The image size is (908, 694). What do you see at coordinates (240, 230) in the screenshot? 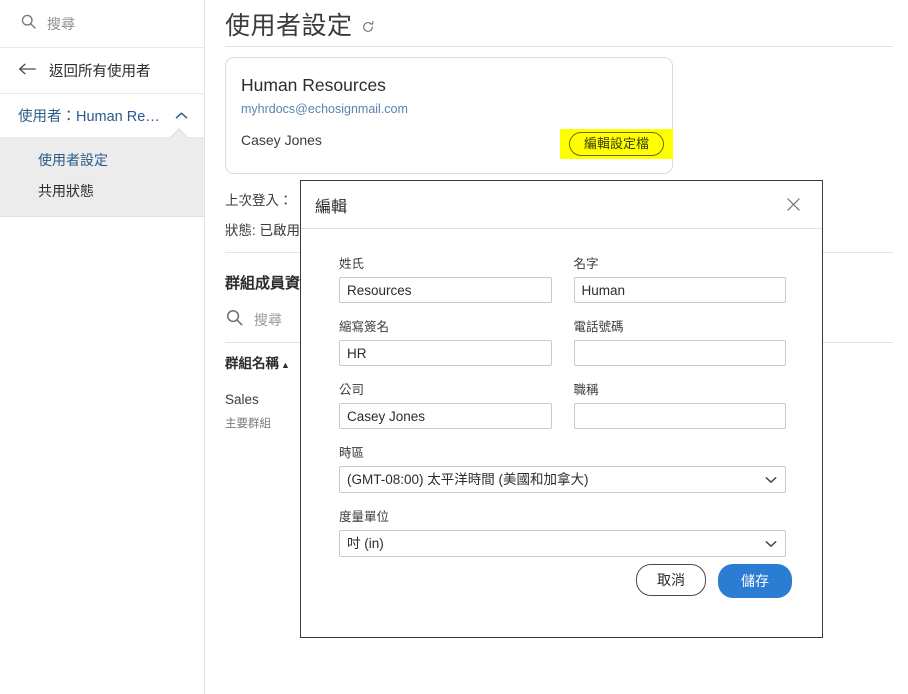
I see `status-label-text: 狀態:` at bounding box center [240, 230].